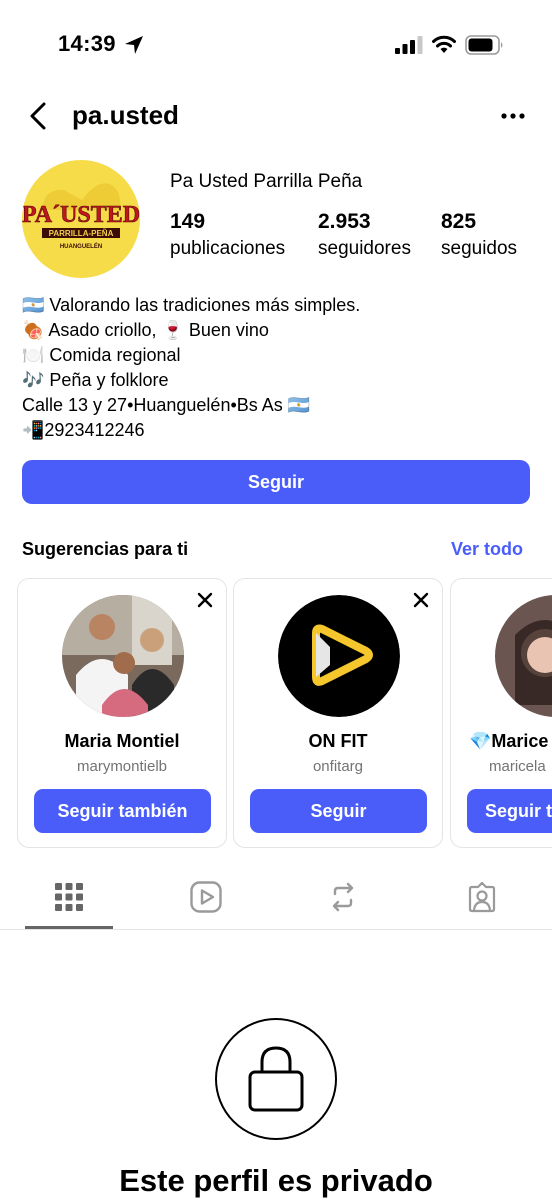  Describe the element at coordinates (509, 811) in the screenshot. I see `follow-suggestion-button: Seguir t` at that location.